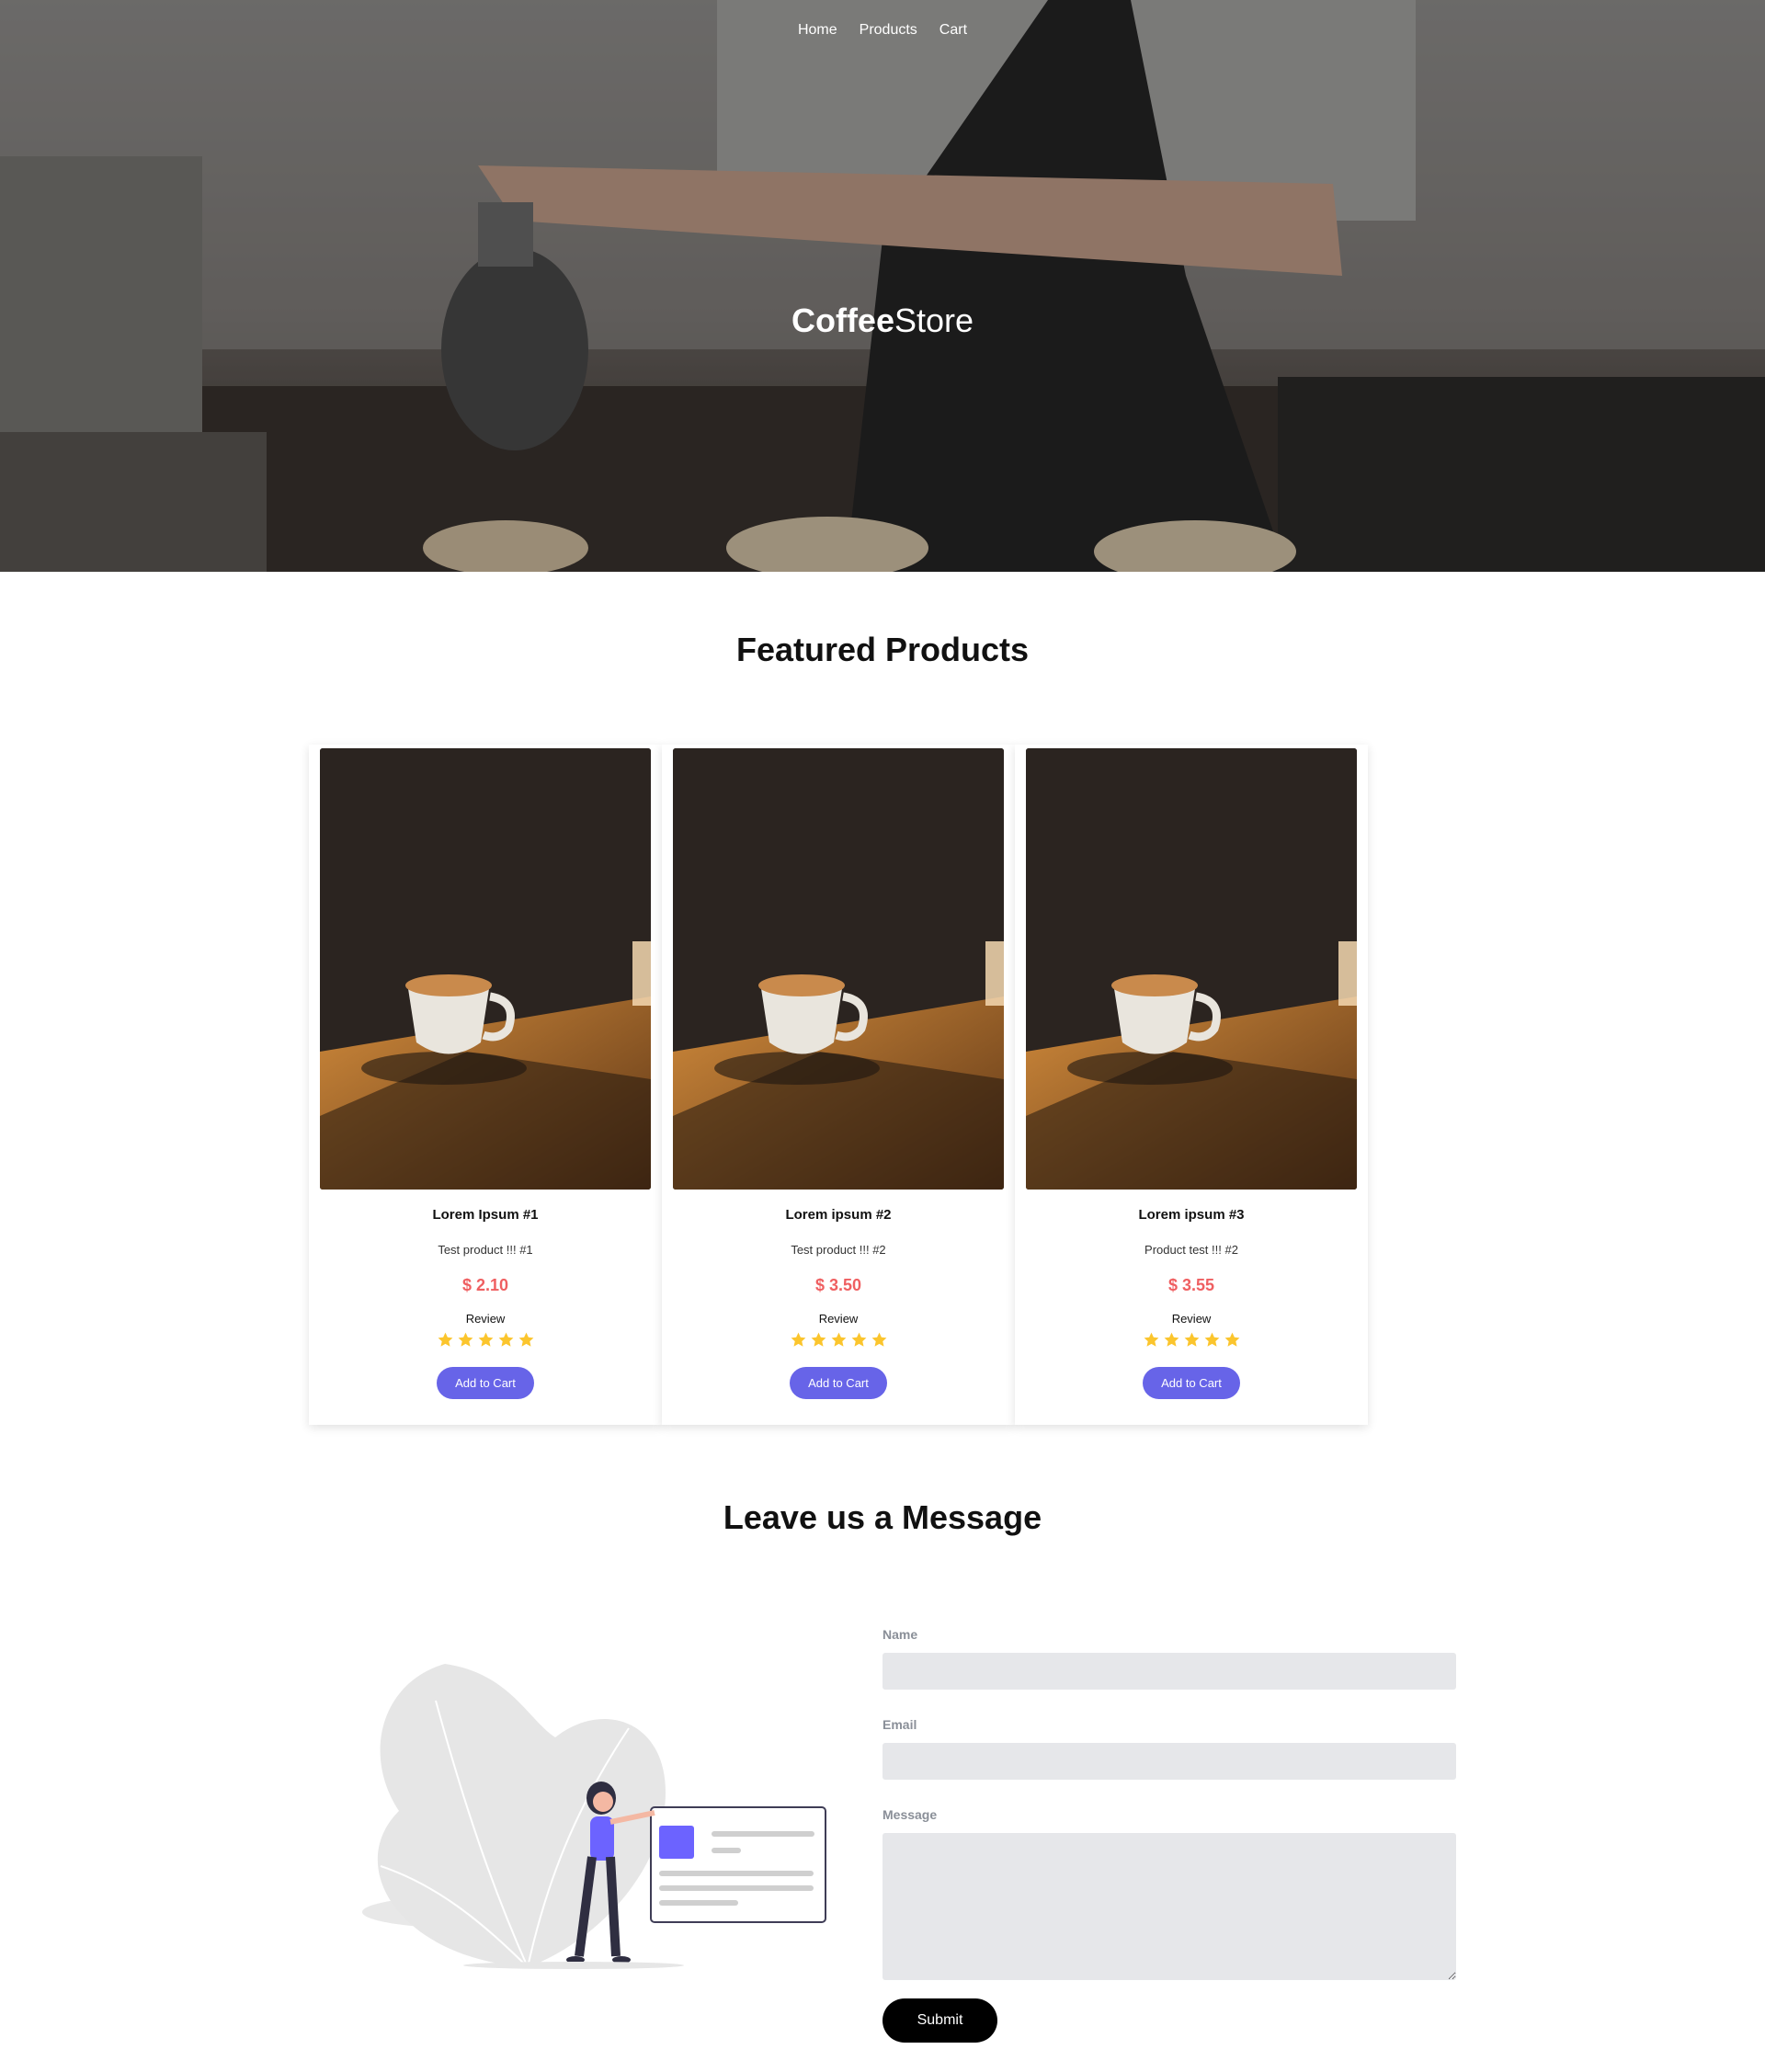 This screenshot has width=1765, height=2072. Describe the element at coordinates (883, 649) in the screenshot. I see `featured-products-title: Featured Products` at that location.